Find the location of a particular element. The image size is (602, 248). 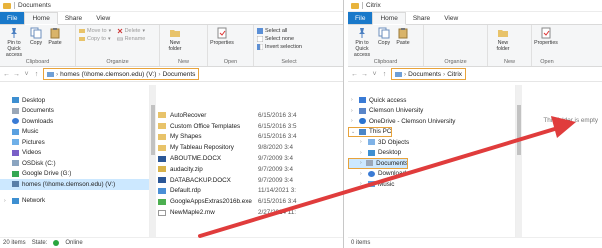

delete-button: Delete ▾ is located at coordinates (132, 31).